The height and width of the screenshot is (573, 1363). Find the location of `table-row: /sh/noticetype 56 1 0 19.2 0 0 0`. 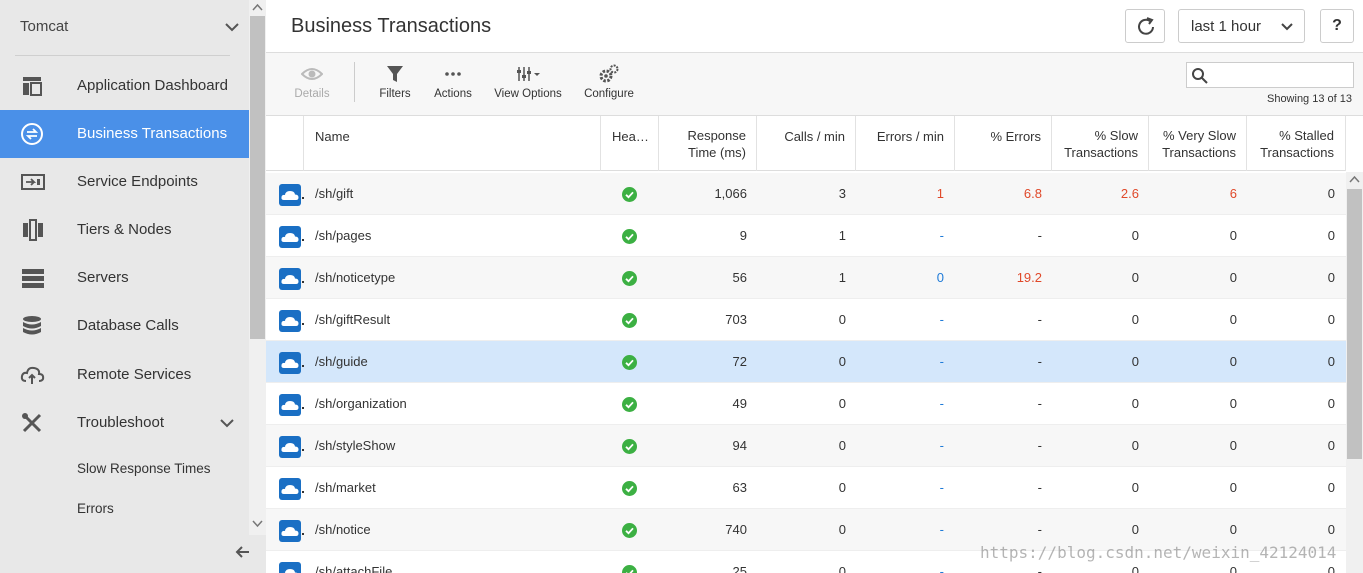

table-row: /sh/noticetype 56 1 0 19.2 0 0 0 is located at coordinates (806, 278).